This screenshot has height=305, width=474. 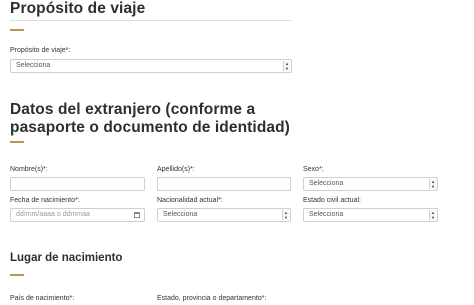 What do you see at coordinates (151, 66) in the screenshot?
I see `purpose-select: Selecciona ▲ ▼` at bounding box center [151, 66].